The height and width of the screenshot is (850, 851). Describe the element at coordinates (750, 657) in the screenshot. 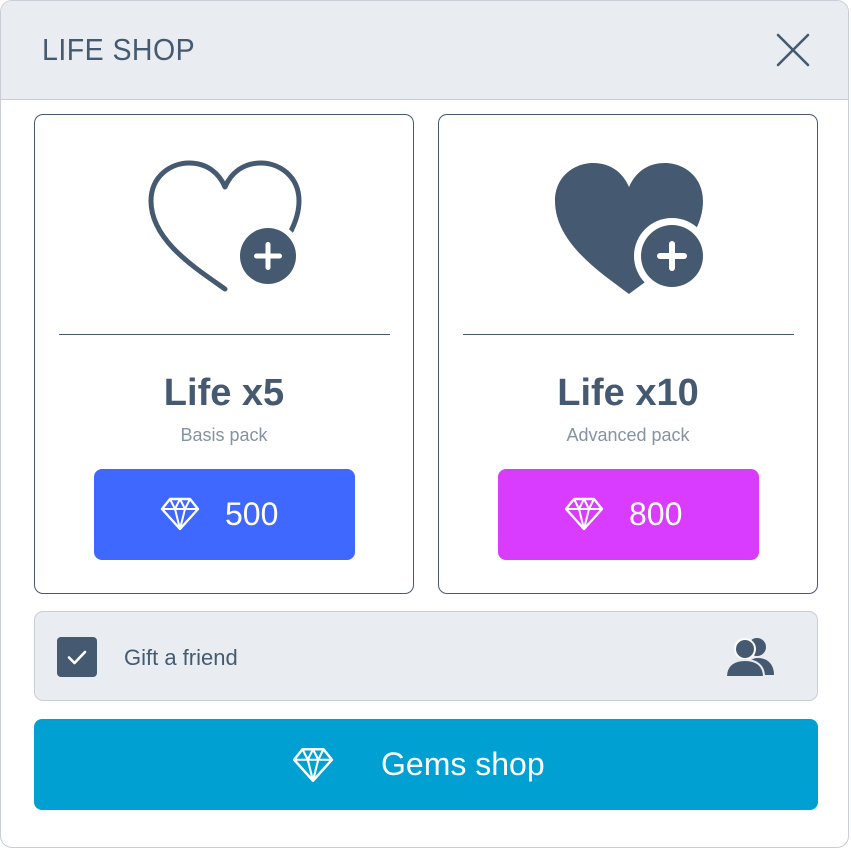

I see `friends-icon` at that location.